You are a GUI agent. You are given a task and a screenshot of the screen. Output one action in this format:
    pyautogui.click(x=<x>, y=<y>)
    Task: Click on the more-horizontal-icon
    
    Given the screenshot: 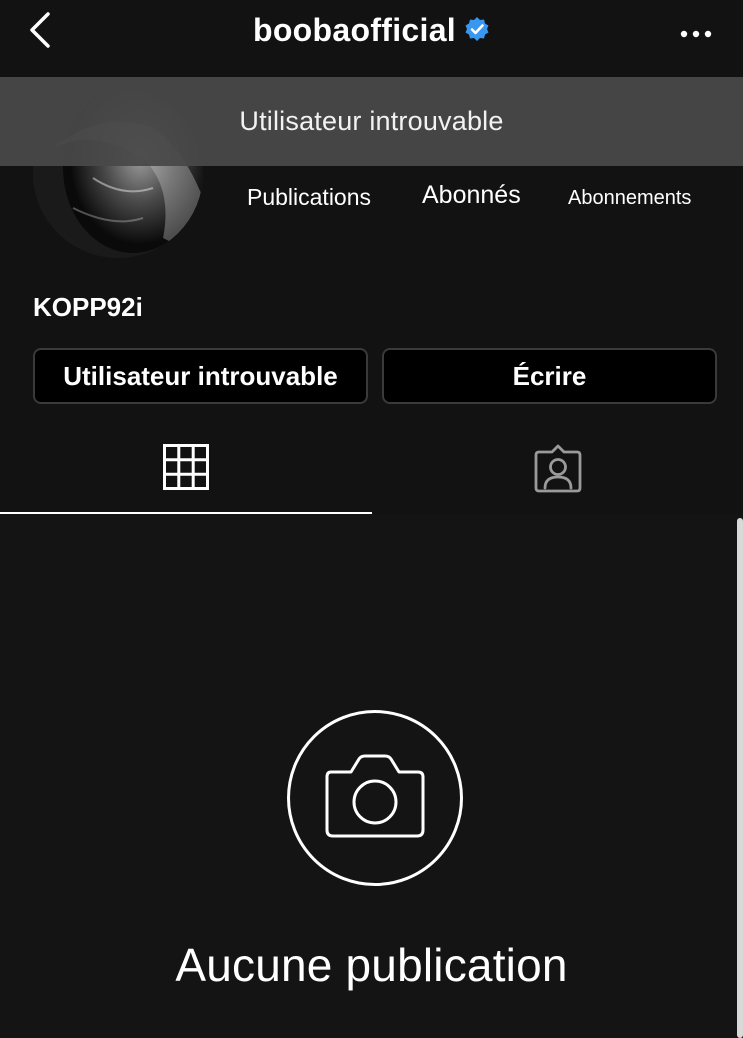 What is the action you would take?
    pyautogui.click(x=696, y=34)
    